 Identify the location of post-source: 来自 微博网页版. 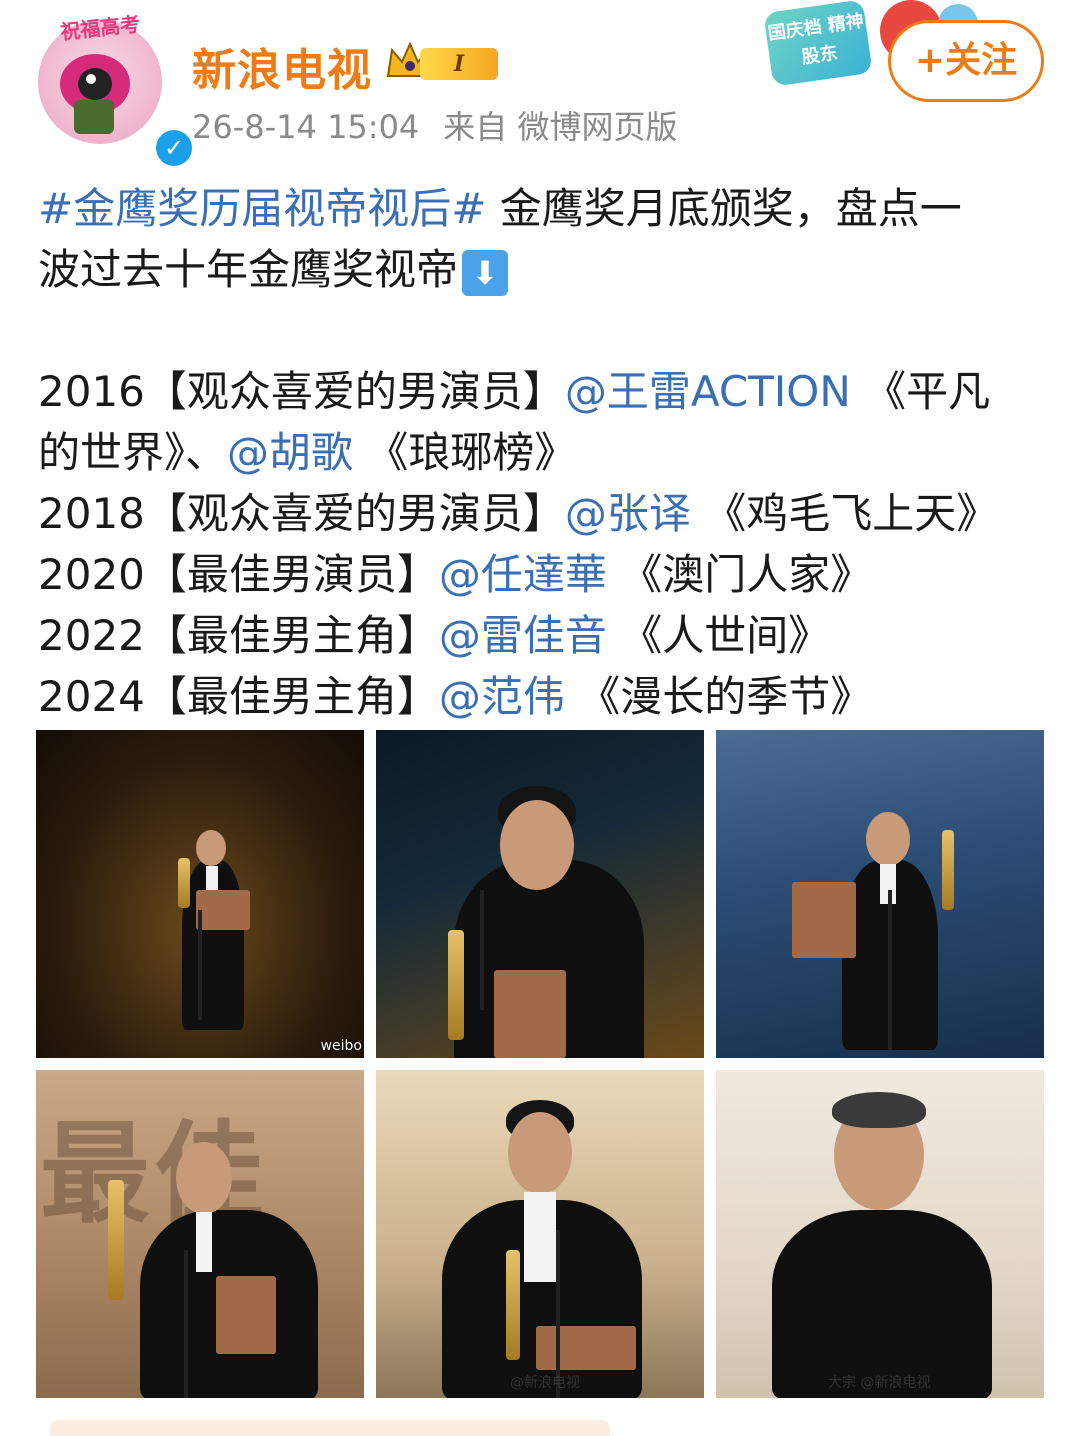
(560, 127).